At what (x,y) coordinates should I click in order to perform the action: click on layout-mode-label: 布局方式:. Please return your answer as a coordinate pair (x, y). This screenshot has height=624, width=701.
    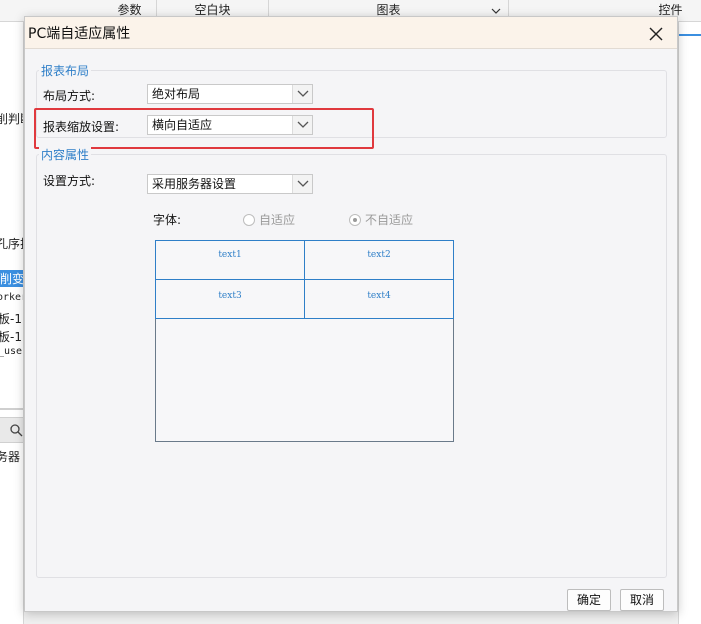
    Looking at the image, I should click on (69, 96).